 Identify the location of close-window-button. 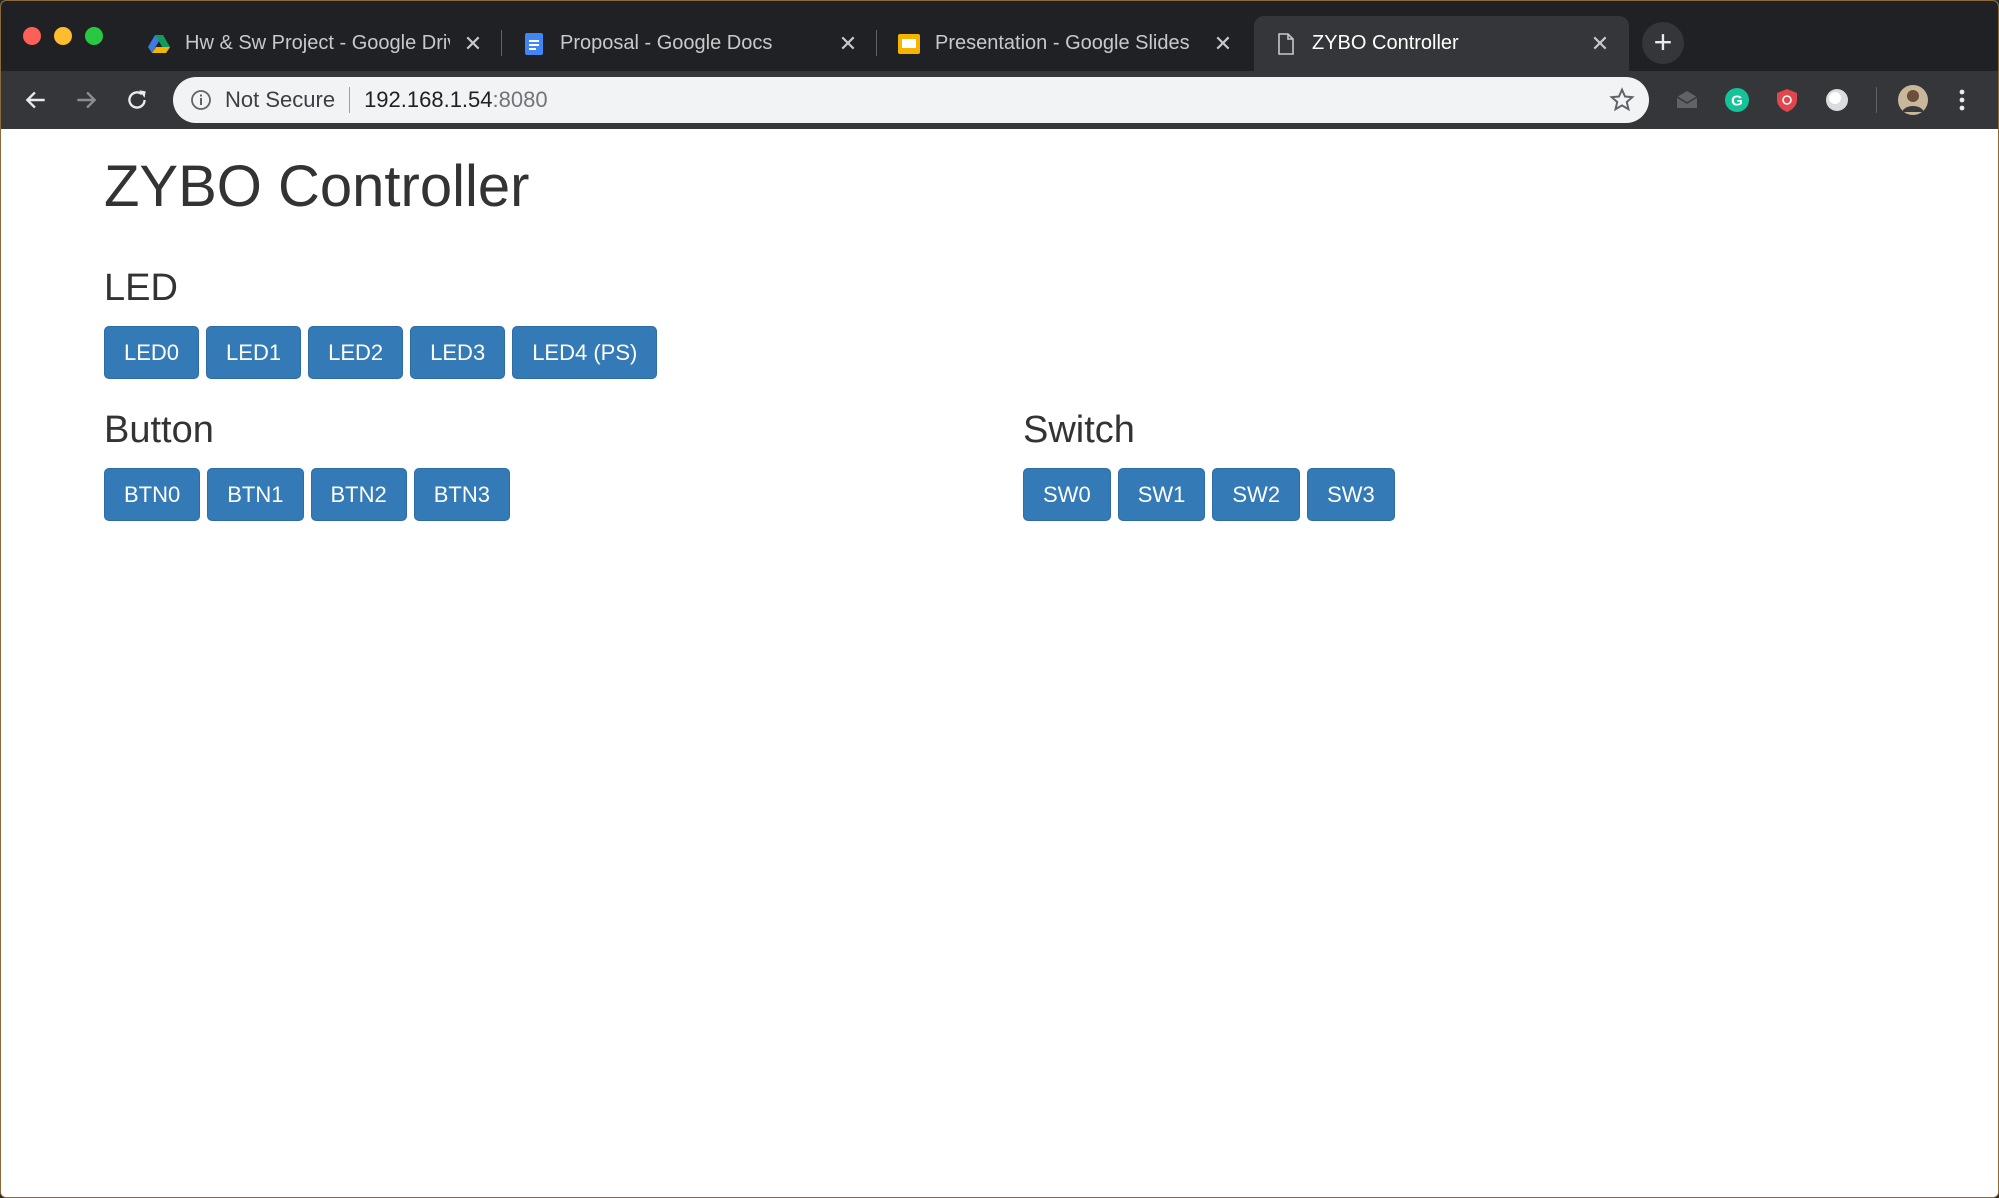
(32, 36).